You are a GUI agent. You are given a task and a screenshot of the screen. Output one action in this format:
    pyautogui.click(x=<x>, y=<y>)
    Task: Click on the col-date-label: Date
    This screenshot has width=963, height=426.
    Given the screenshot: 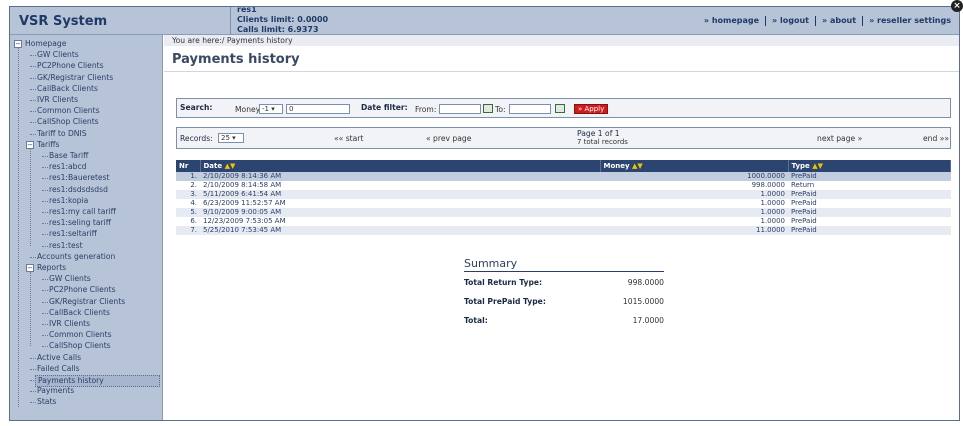 What is the action you would take?
    pyautogui.click(x=213, y=166)
    